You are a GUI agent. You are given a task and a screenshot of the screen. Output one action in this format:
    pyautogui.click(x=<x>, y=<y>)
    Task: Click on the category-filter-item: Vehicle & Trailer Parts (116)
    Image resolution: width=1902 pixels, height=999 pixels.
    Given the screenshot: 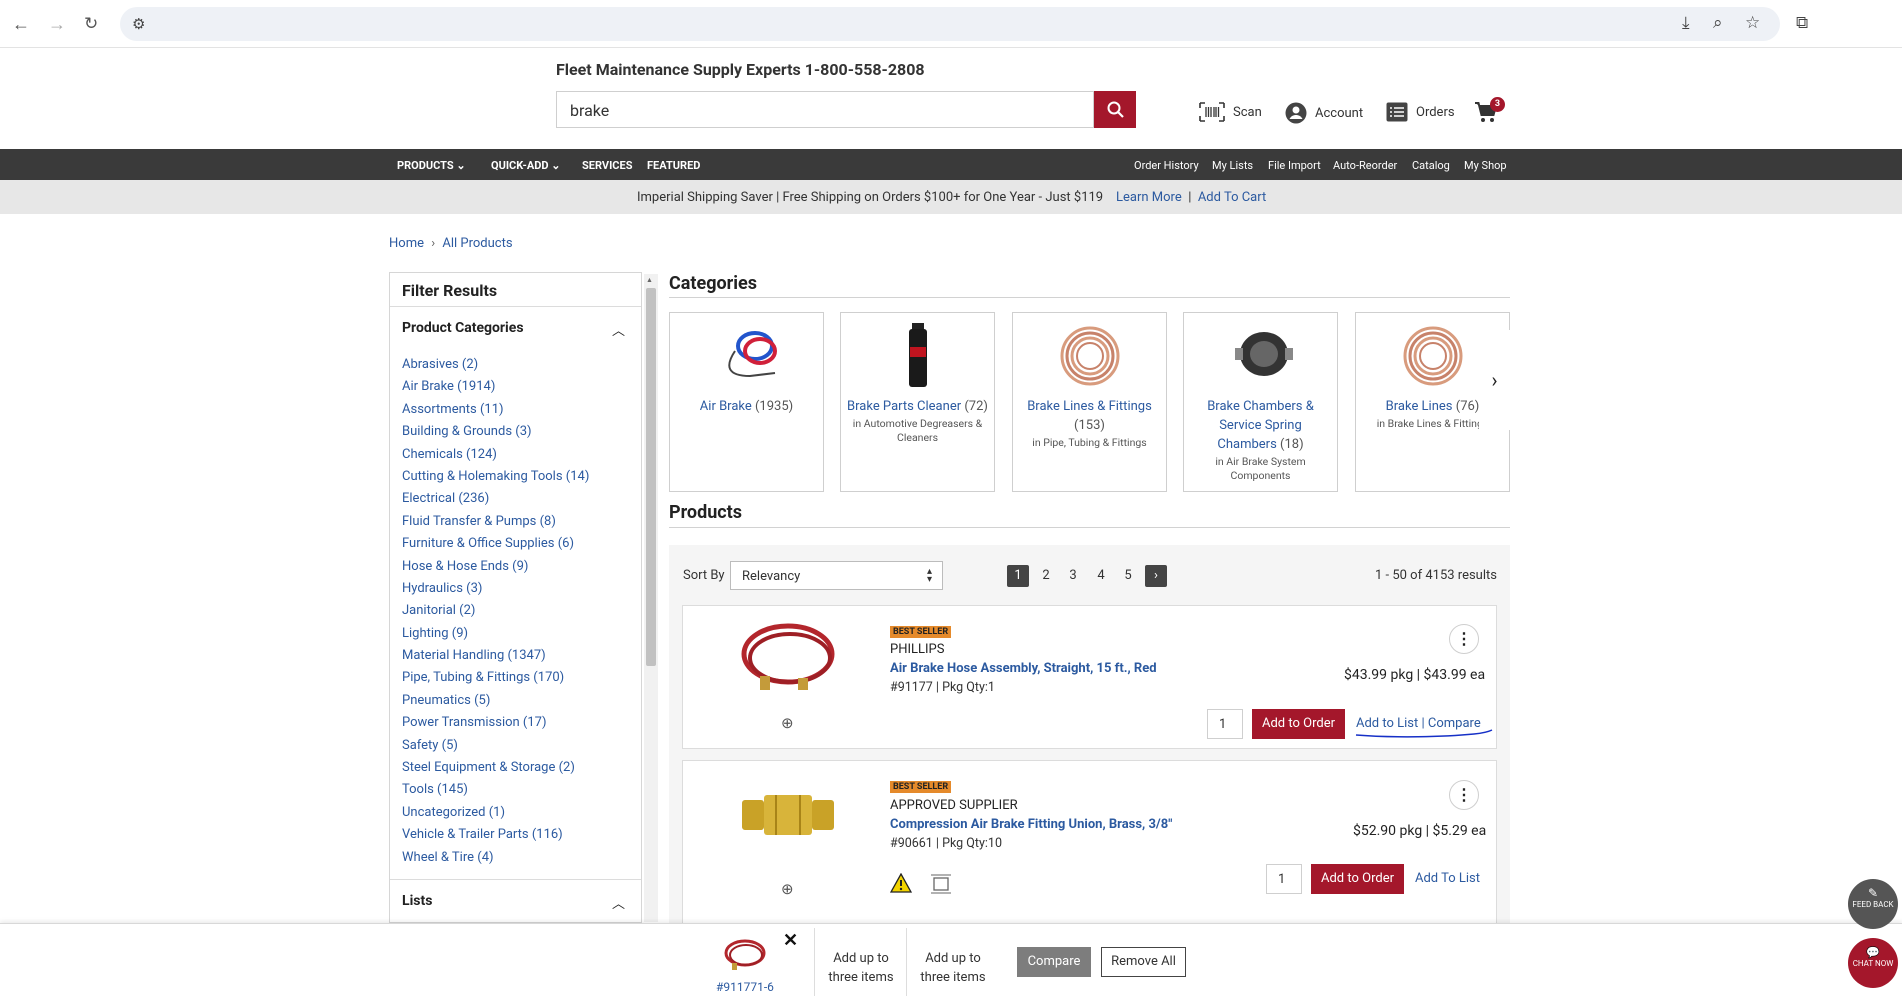 What is the action you would take?
    pyautogui.click(x=495, y=835)
    